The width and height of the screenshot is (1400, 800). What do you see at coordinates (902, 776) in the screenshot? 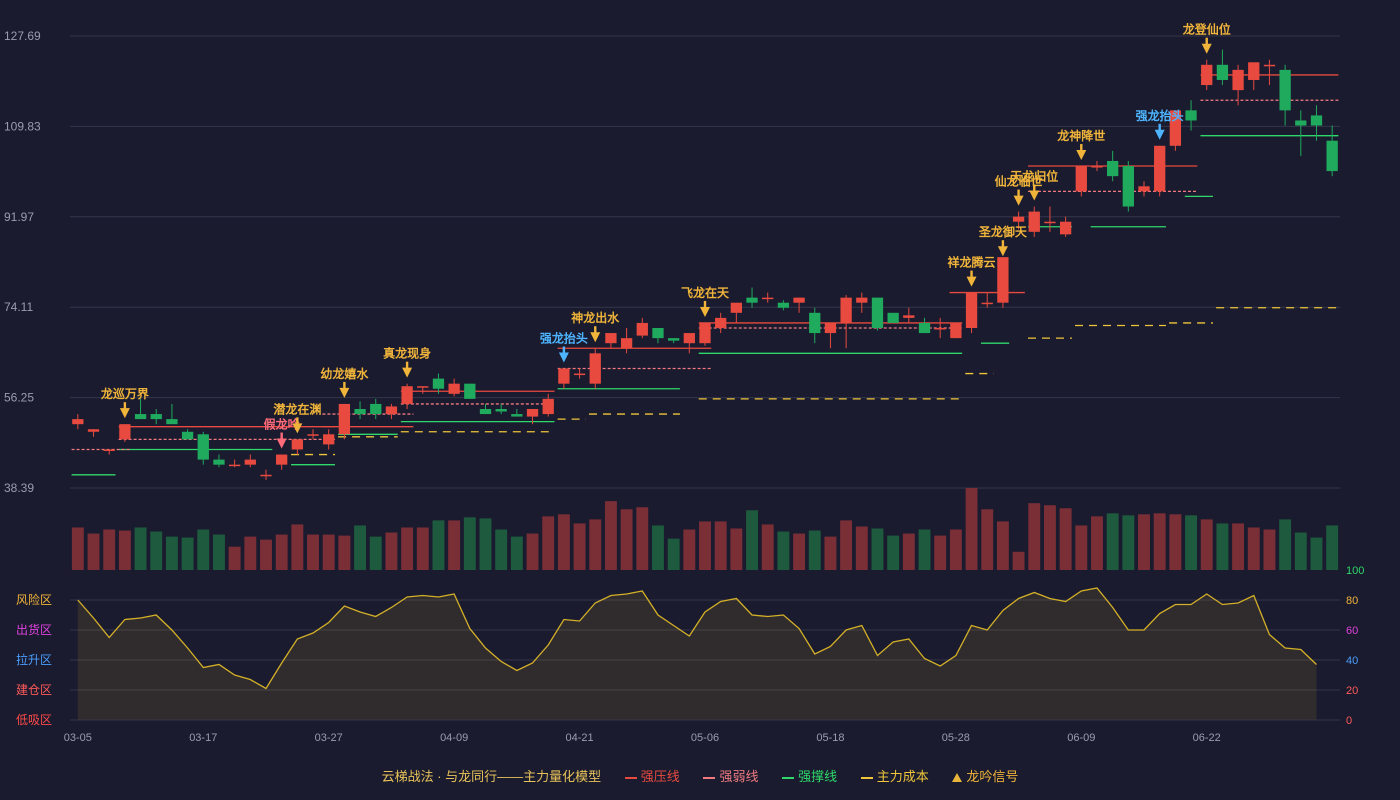
I see `legend-label-cost: 主力成本` at bounding box center [902, 776].